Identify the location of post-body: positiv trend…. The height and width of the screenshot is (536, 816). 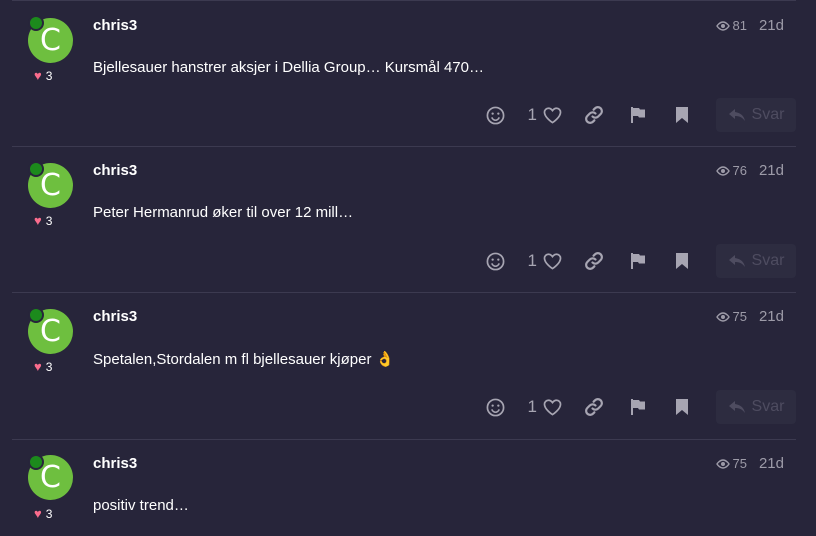
(141, 505).